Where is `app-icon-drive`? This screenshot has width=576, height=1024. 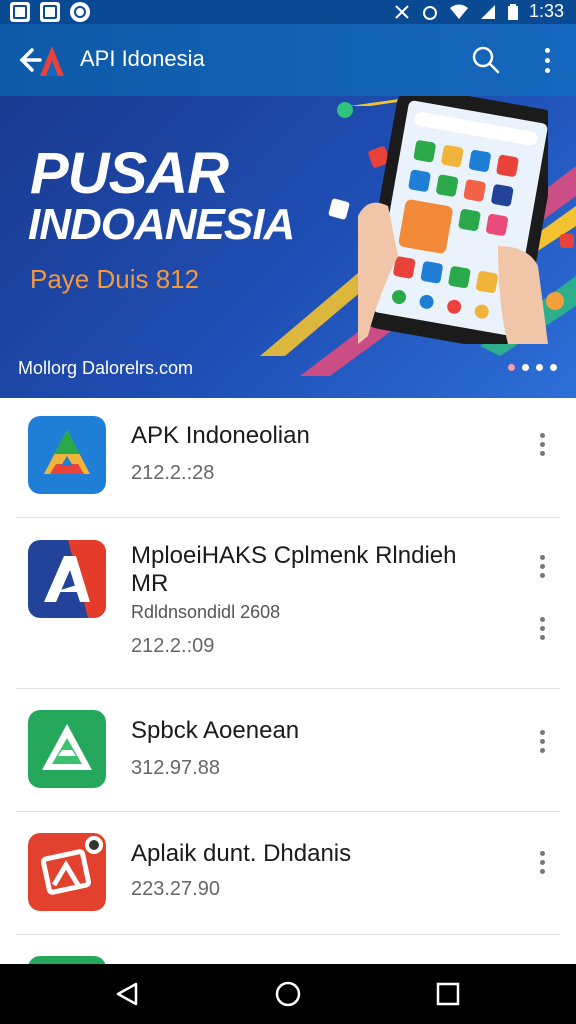
app-icon-drive is located at coordinates (67, 455).